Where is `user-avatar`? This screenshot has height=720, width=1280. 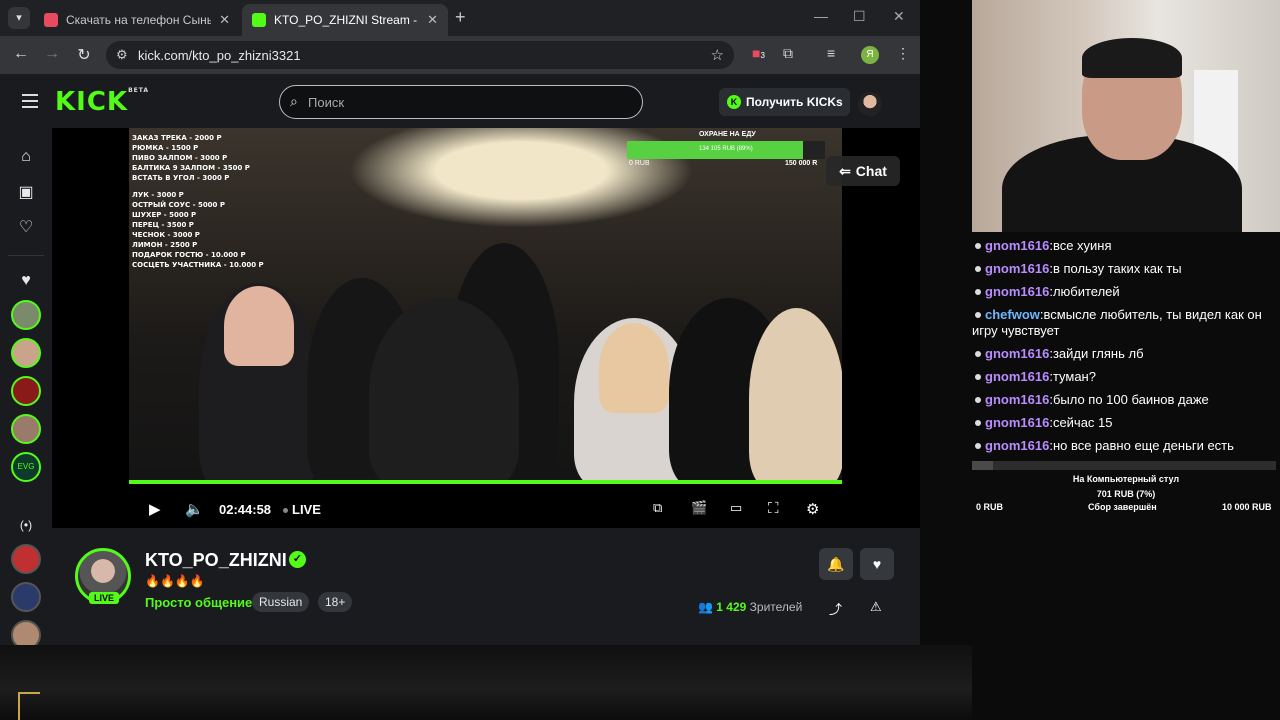
user-avatar is located at coordinates (870, 104).